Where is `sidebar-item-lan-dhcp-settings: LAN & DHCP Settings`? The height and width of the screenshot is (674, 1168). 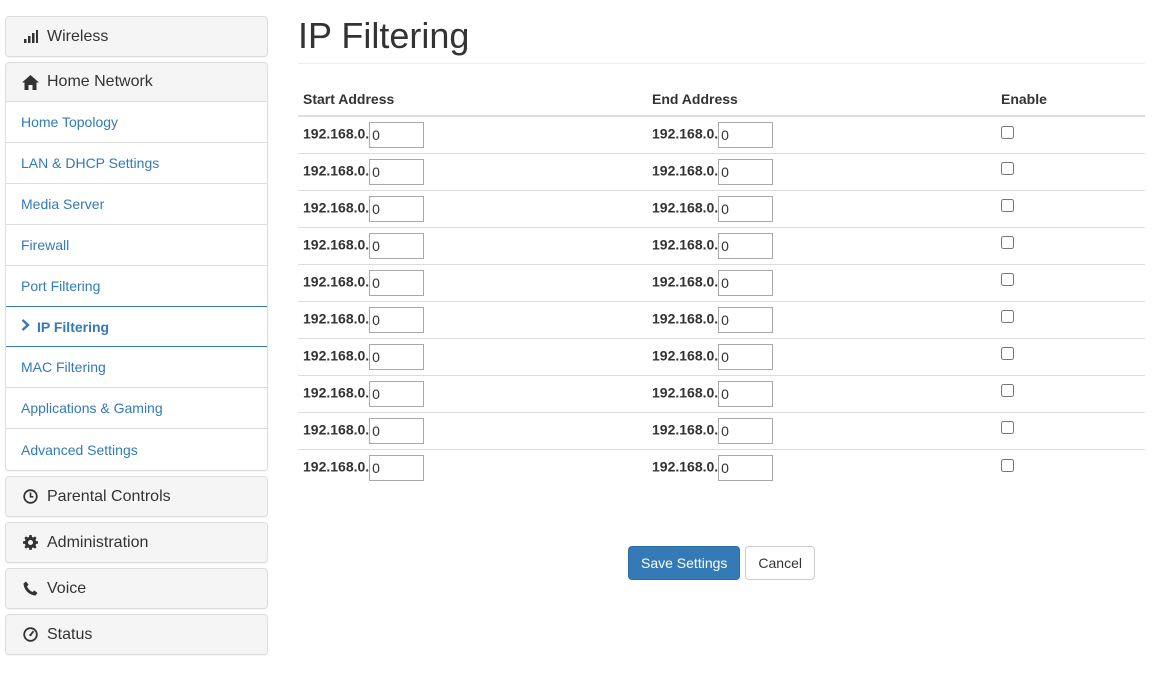 sidebar-item-lan-dhcp-settings: LAN & DHCP Settings is located at coordinates (136, 163).